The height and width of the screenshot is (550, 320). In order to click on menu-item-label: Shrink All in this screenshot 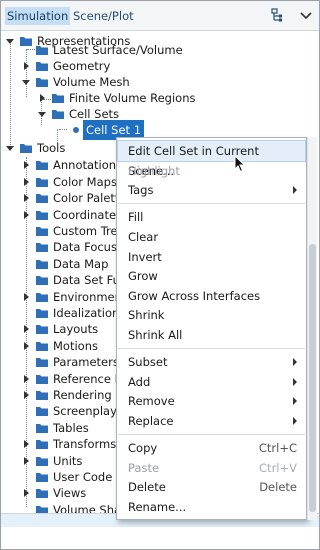, I will do `click(155, 335)`.